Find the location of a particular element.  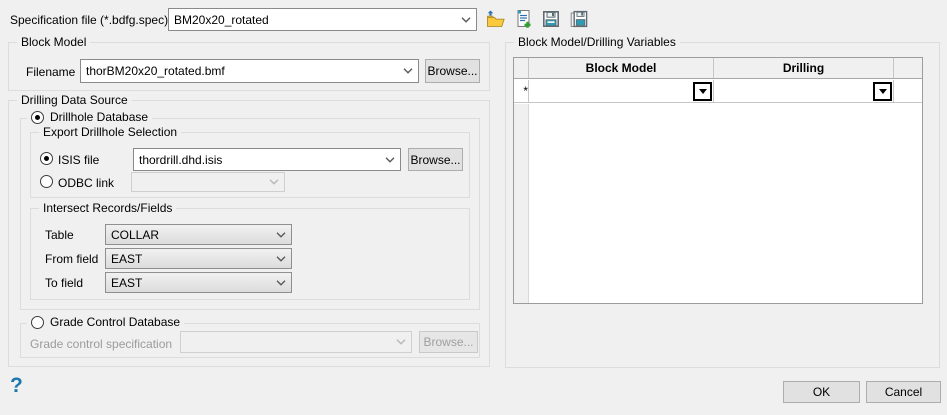

drillhole-database-radio-row: Drillhole Database is located at coordinates (90, 117).